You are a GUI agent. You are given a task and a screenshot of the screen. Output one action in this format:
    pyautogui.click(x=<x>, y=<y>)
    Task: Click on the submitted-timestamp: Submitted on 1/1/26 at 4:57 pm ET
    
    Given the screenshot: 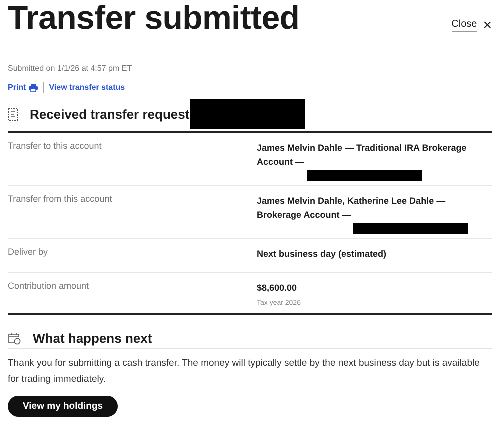 What is the action you would take?
    pyautogui.click(x=71, y=68)
    